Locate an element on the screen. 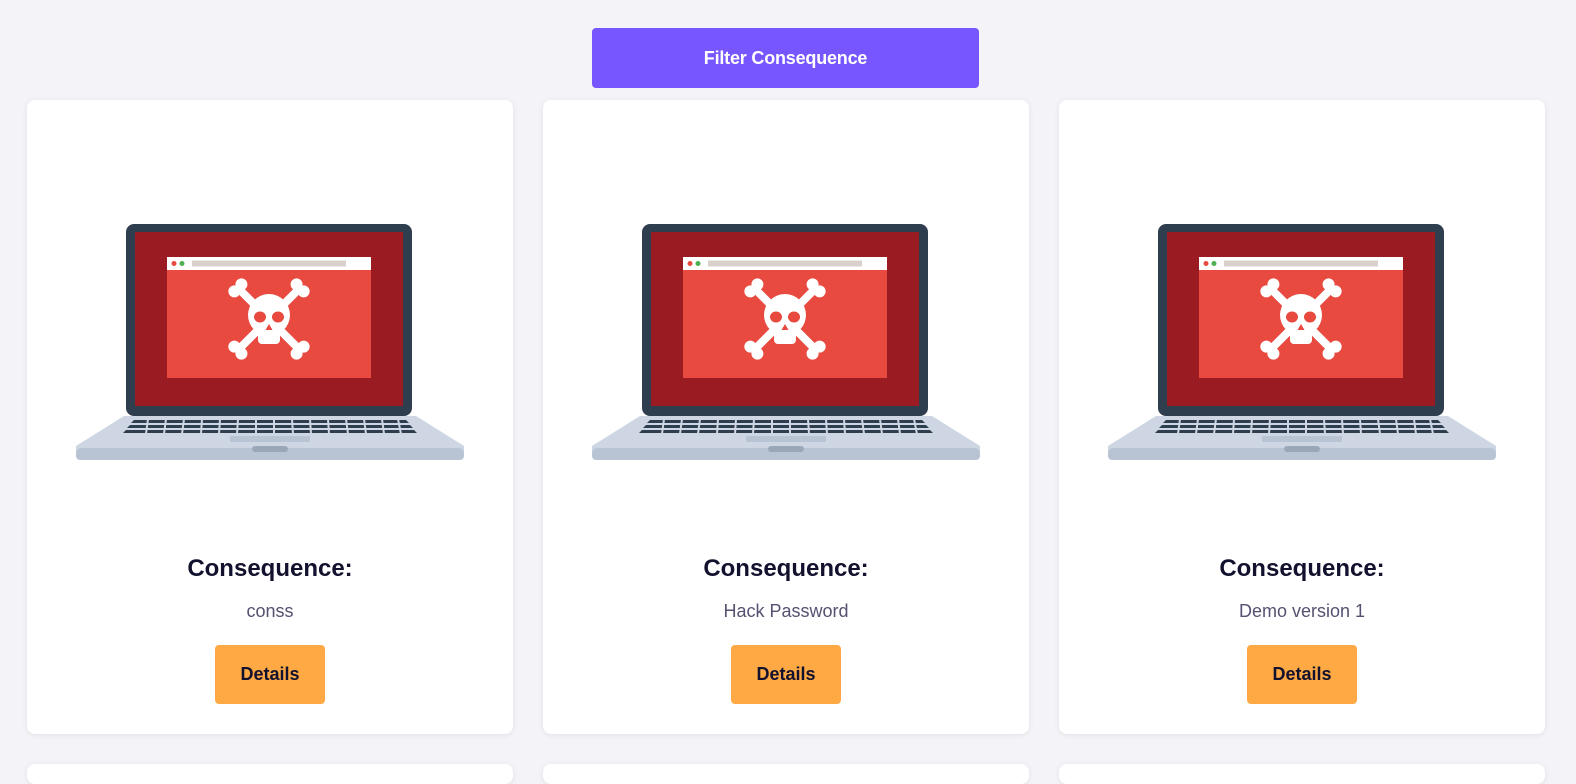 Image resolution: width=1576 pixels, height=784 pixels. card-description: conss is located at coordinates (270, 611).